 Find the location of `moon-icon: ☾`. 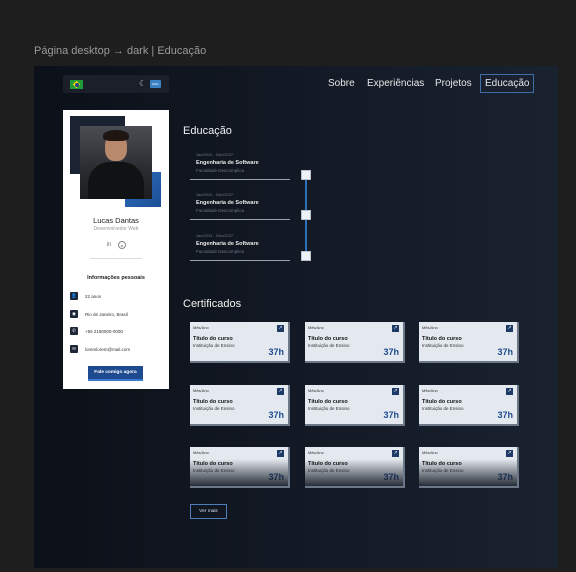

moon-icon: ☾ is located at coordinates (142, 83).